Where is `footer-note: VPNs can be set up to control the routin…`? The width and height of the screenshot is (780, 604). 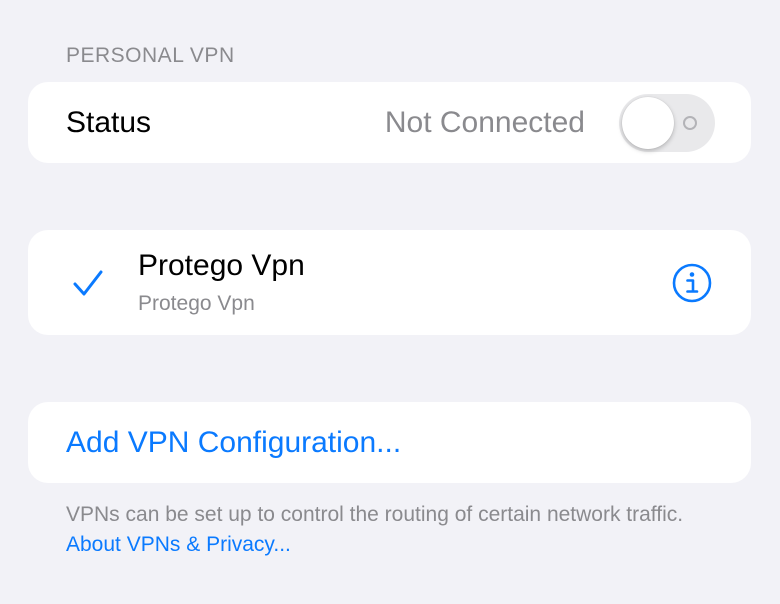 footer-note: VPNs can be set up to control the routin… is located at coordinates (396, 530).